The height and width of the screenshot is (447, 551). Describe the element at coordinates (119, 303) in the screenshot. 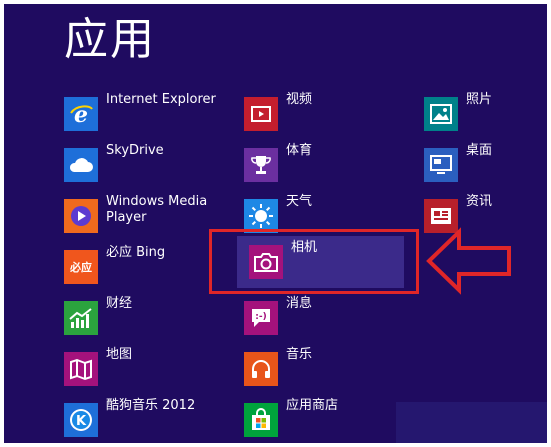

I see `app-label: 财经` at that location.